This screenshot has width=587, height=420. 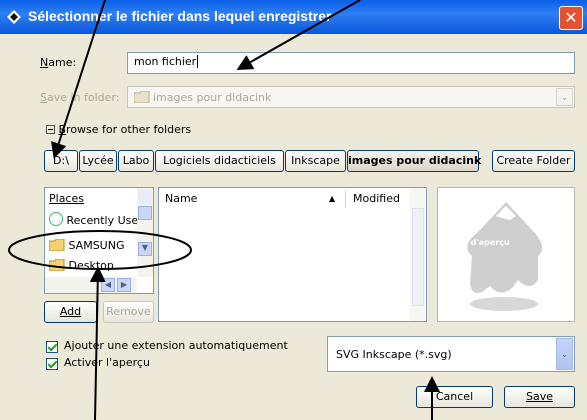 What do you see at coordinates (481, 242) in the screenshot?
I see `preview-text: Pas d'aperçu` at bounding box center [481, 242].